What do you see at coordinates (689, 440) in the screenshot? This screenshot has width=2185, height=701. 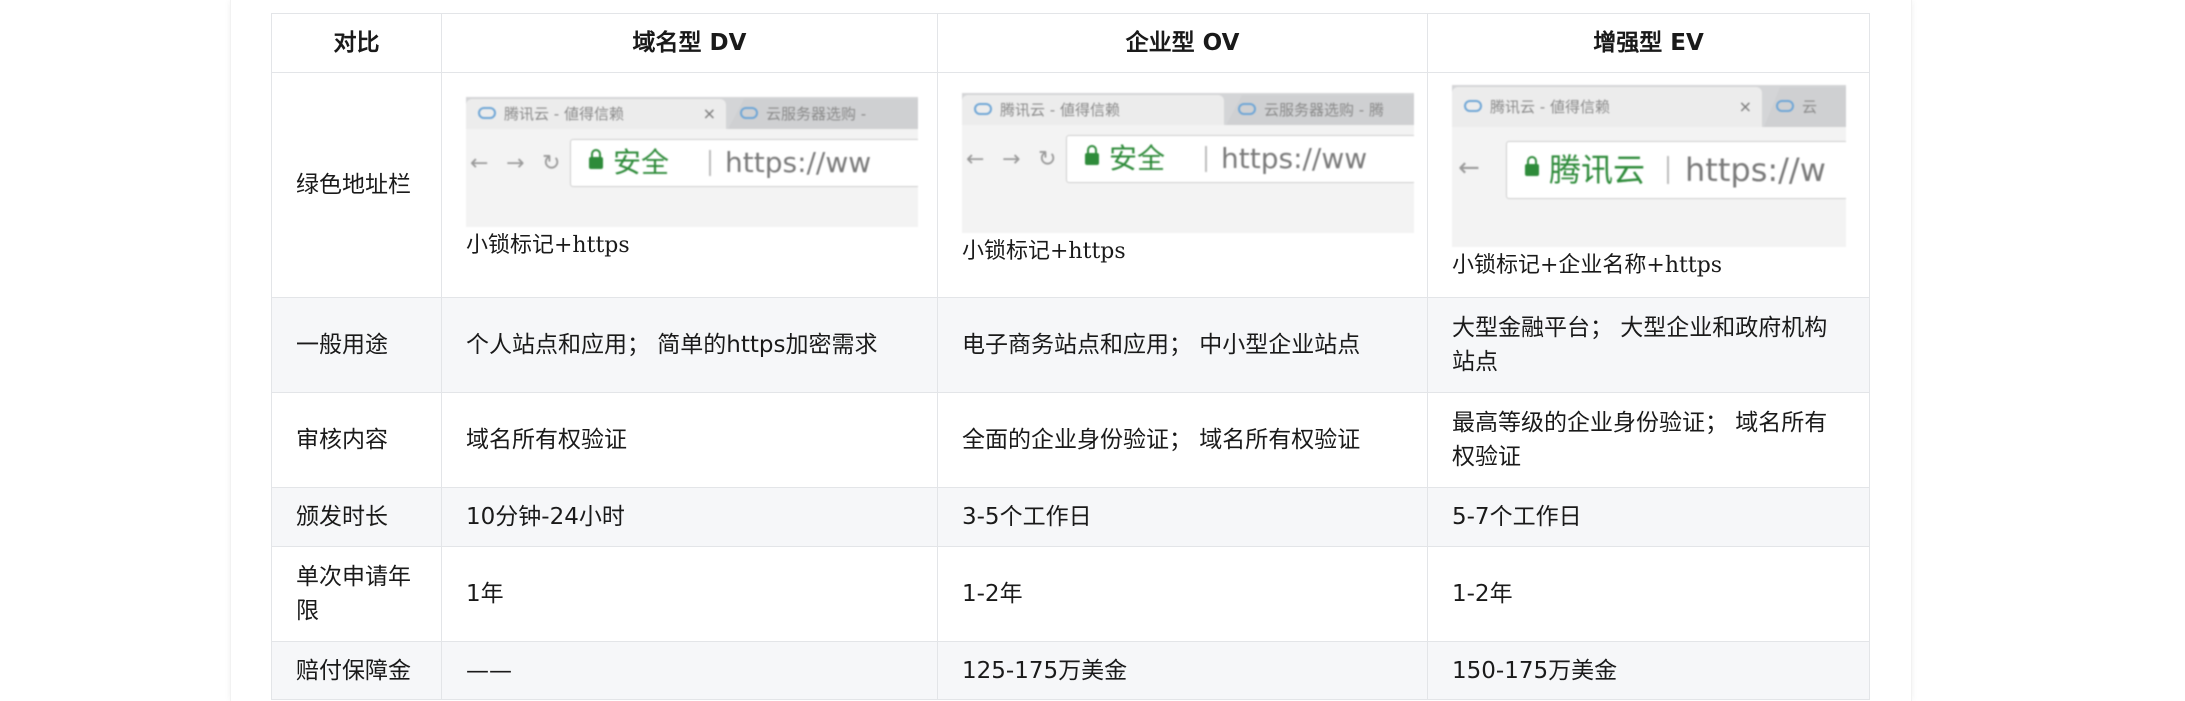 I see `cell-dv: 域名所有权验证` at bounding box center [689, 440].